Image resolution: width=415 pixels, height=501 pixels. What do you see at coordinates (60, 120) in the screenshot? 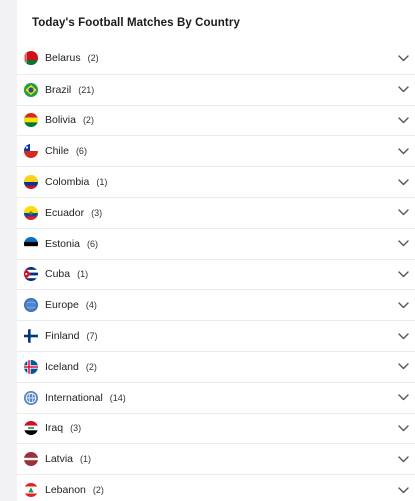
I see `country-name: Bolivia` at bounding box center [60, 120].